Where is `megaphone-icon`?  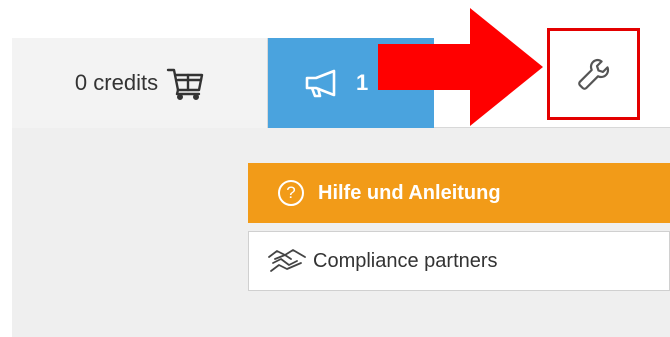 megaphone-icon is located at coordinates (320, 83).